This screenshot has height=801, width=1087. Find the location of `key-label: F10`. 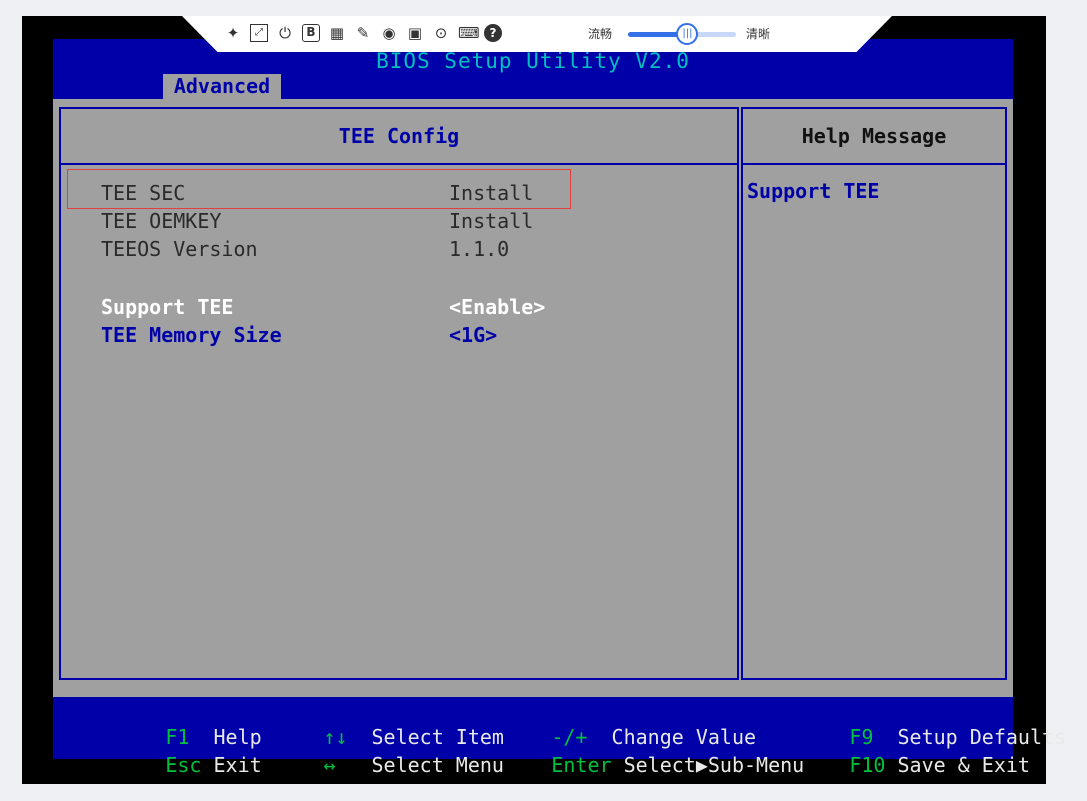

key-label: F10 is located at coordinates (867, 765).